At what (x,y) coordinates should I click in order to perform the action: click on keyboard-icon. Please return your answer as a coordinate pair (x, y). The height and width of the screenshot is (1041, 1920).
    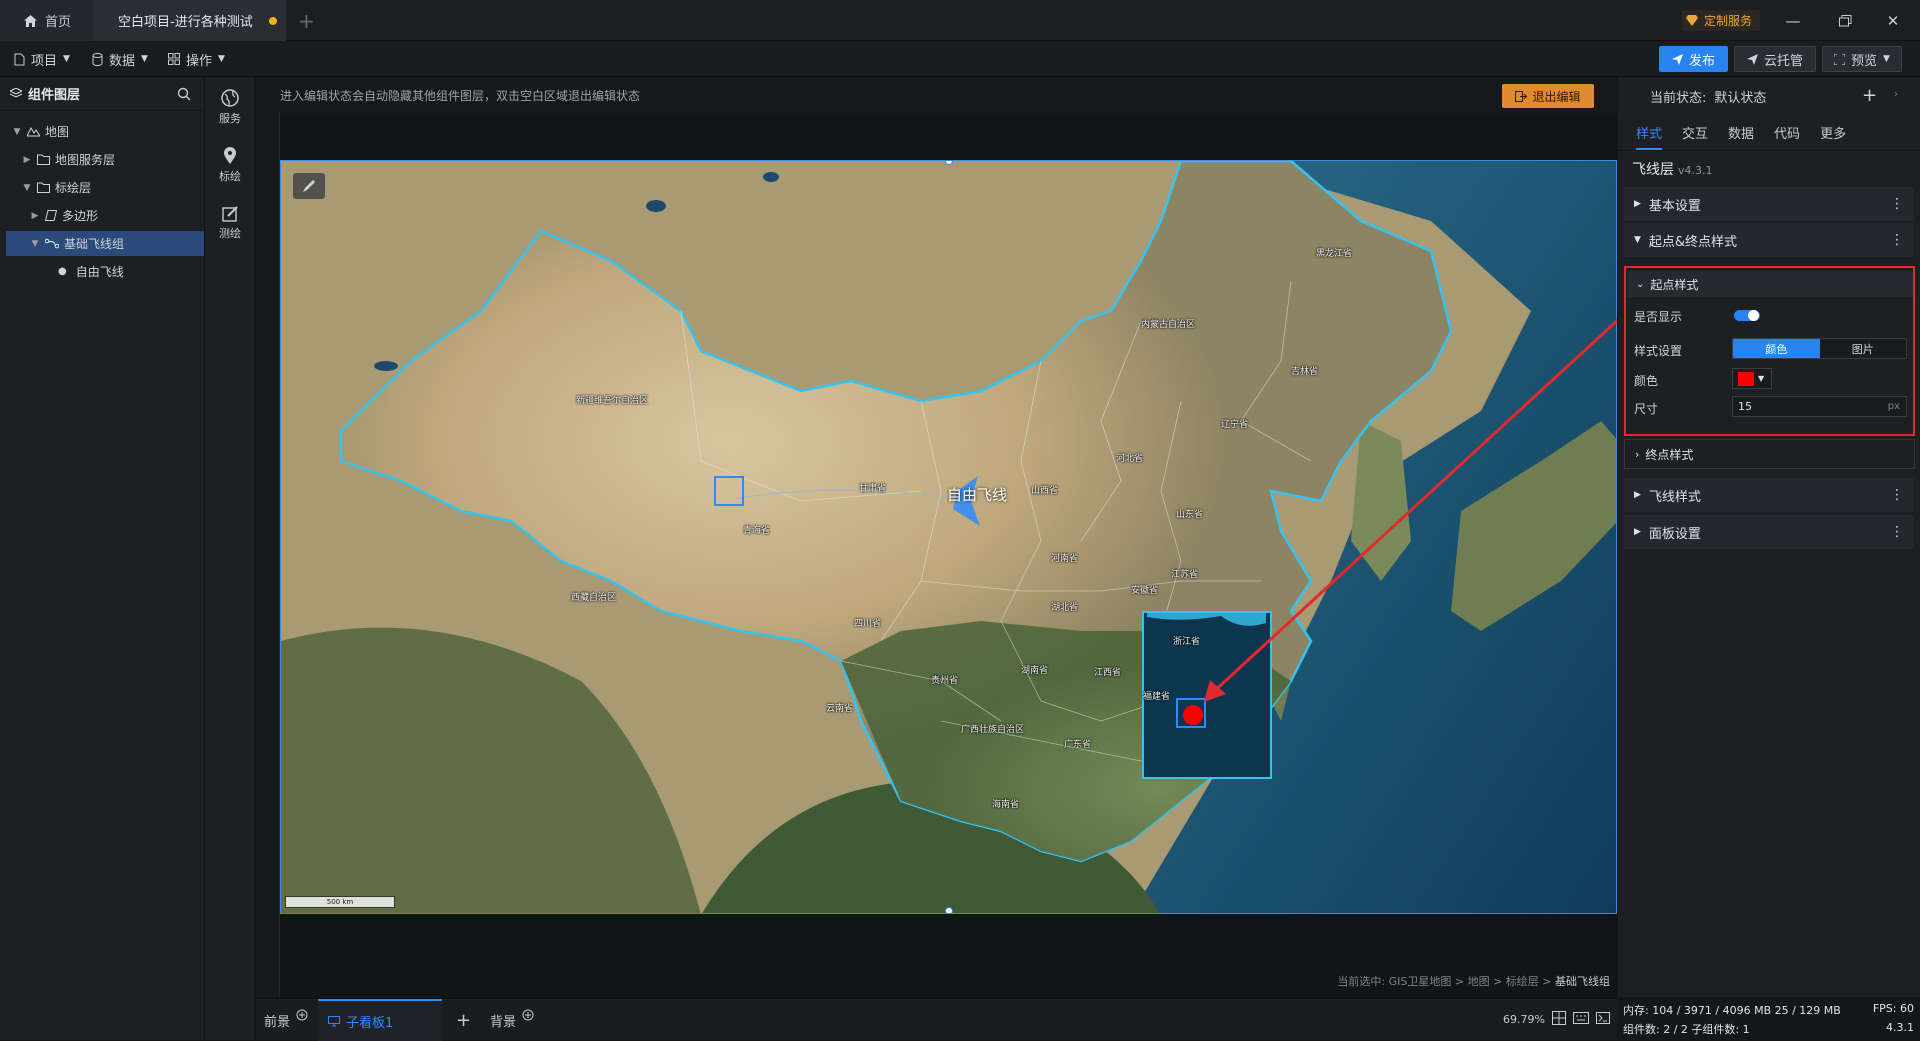
    Looking at the image, I should click on (1581, 1018).